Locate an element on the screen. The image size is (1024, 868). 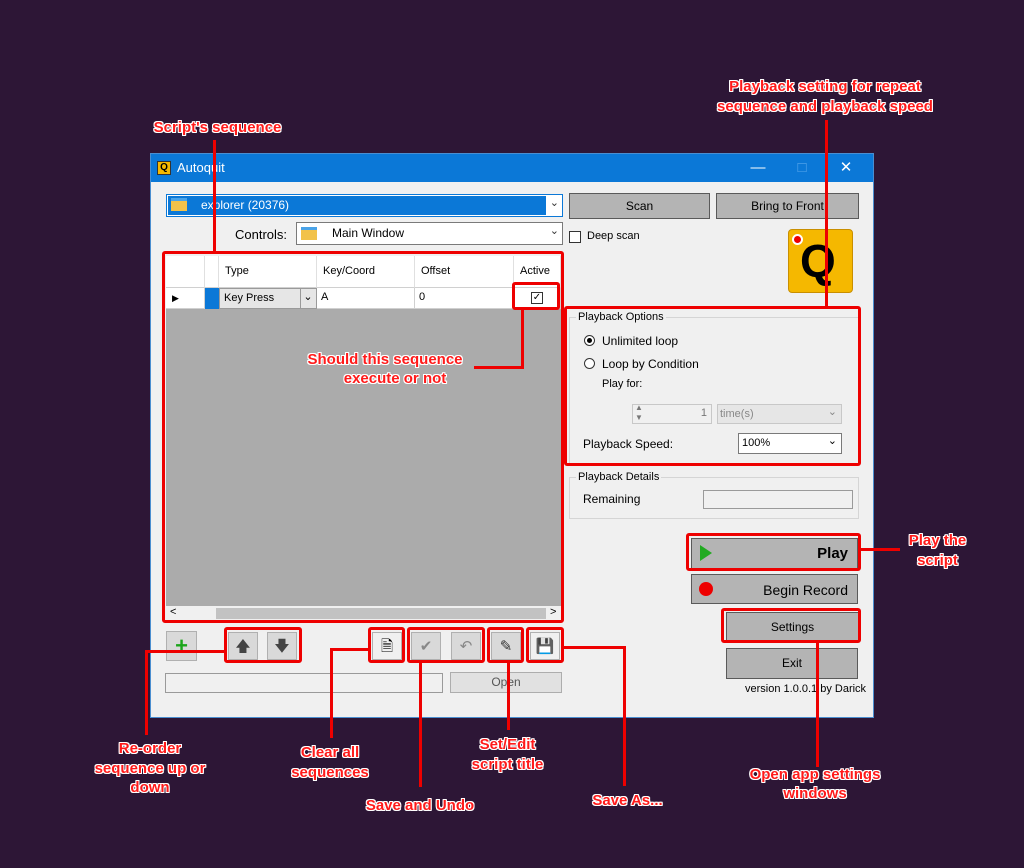
exit-button: Exit is located at coordinates (792, 663).